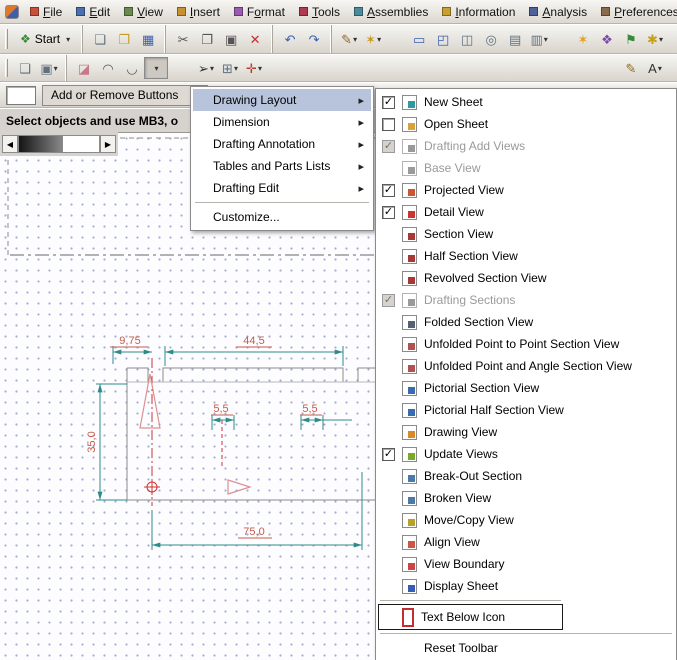  Describe the element at coordinates (282, 144) in the screenshot. I see `menu-item-drafting-annotation: Drafting Annotation` at that location.